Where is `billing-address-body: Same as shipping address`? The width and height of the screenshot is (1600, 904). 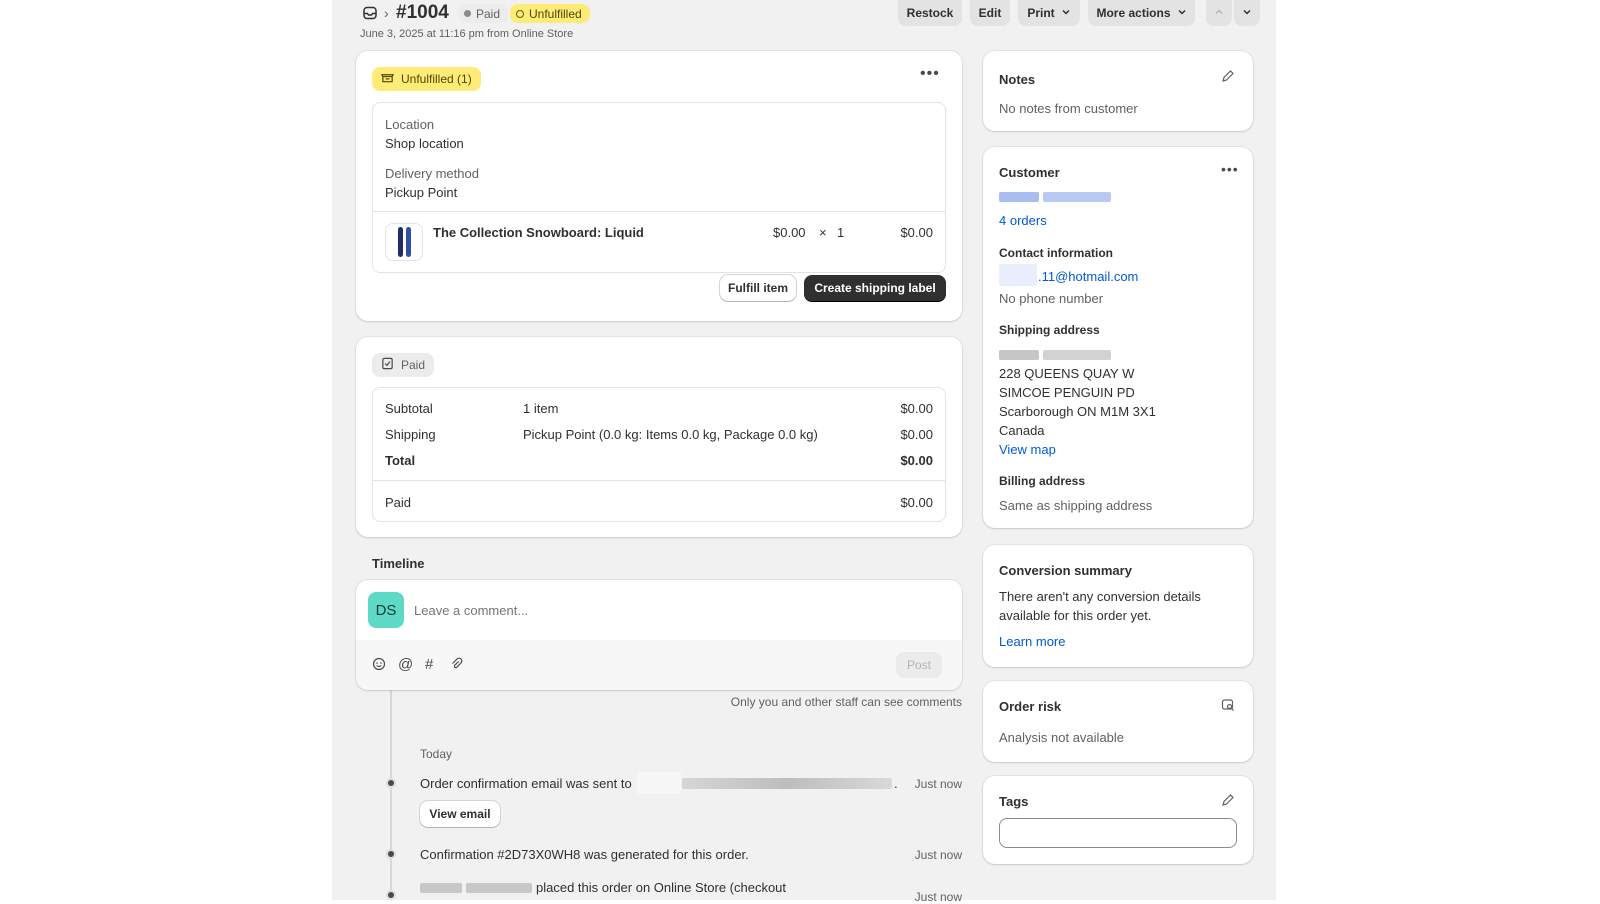
billing-address-body: Same as shipping address is located at coordinates (1076, 505).